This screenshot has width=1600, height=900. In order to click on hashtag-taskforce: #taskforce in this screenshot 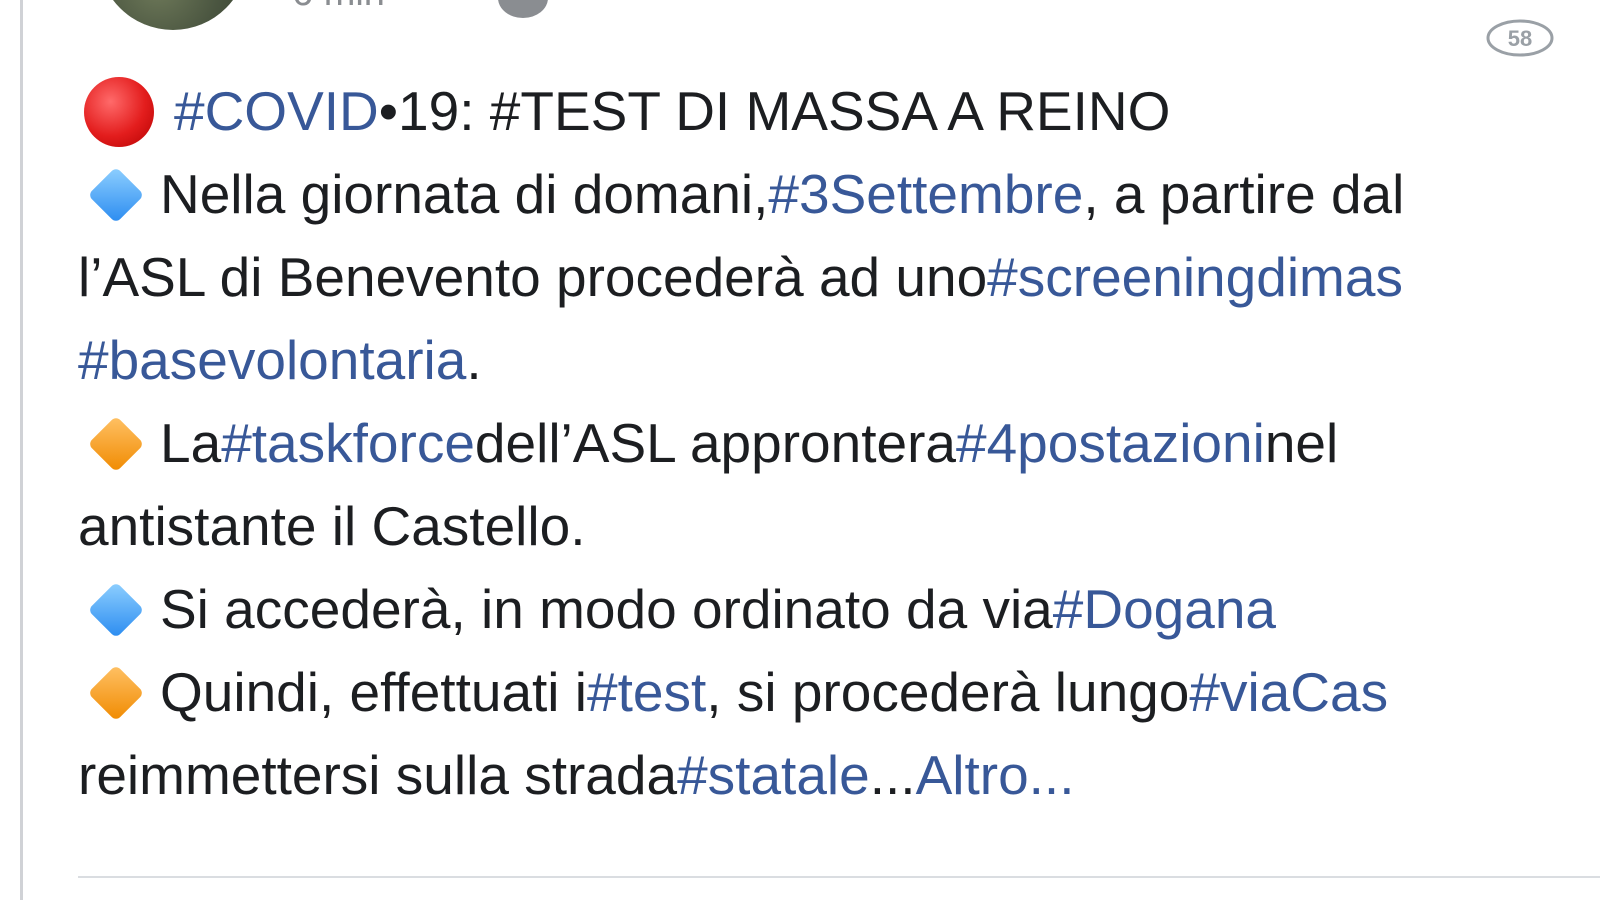, I will do `click(348, 443)`.